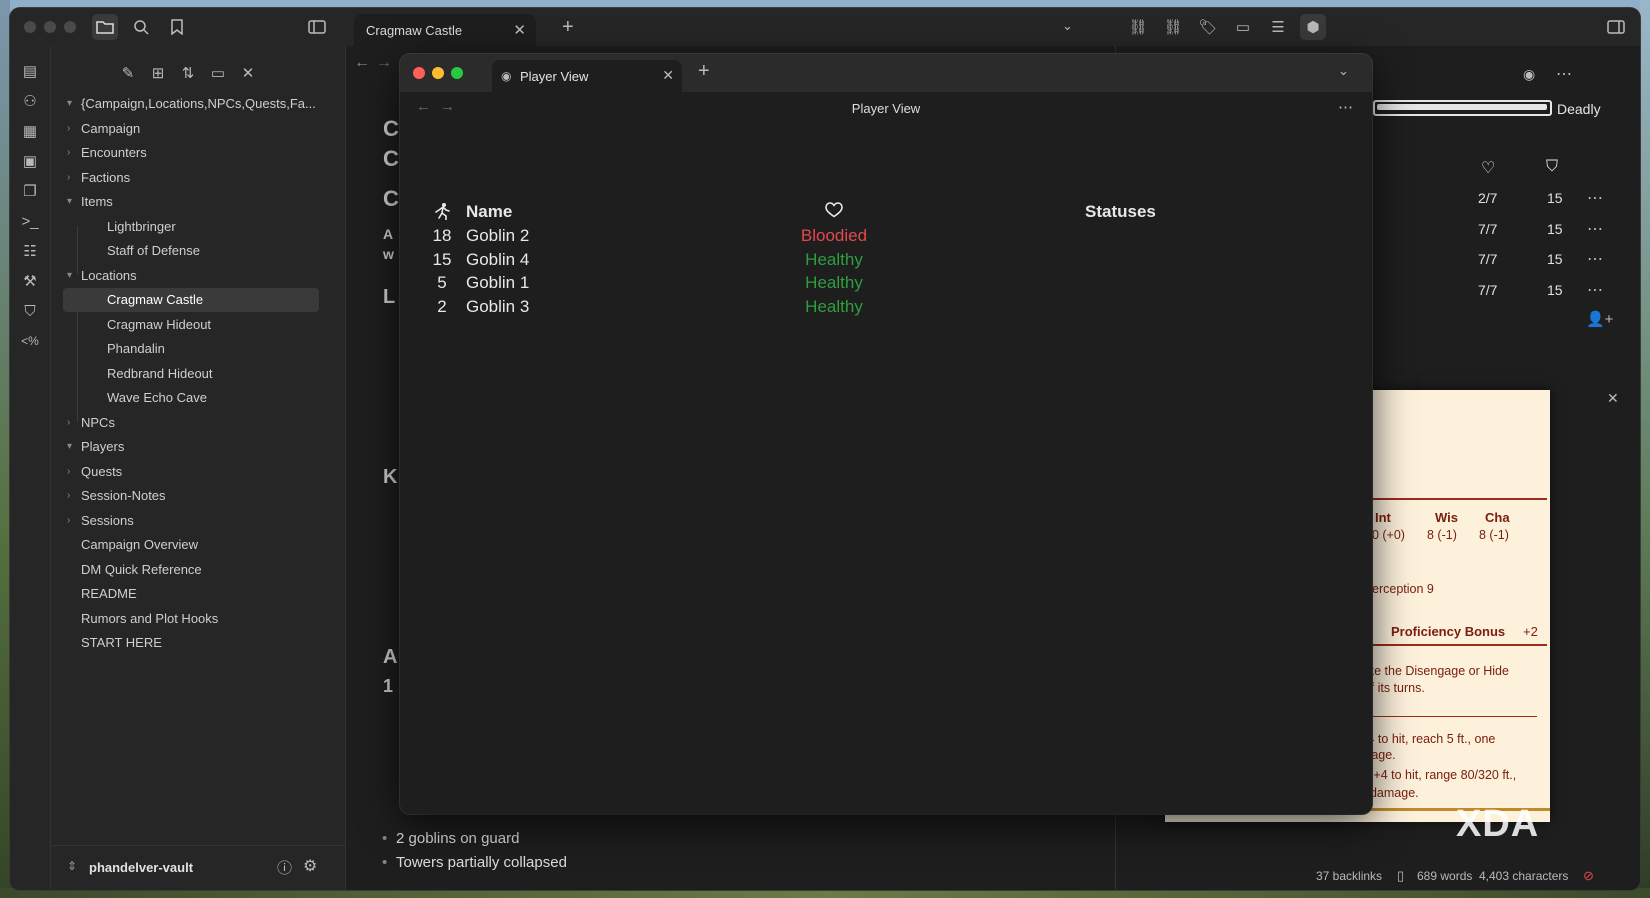 The height and width of the screenshot is (898, 1650). Describe the element at coordinates (442, 306) in the screenshot. I see `initiative-value: 2` at that location.